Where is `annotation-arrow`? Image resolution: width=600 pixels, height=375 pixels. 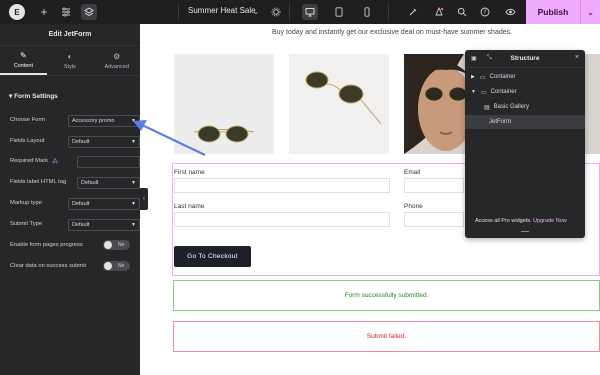 annotation-arrow is located at coordinates (169, 138).